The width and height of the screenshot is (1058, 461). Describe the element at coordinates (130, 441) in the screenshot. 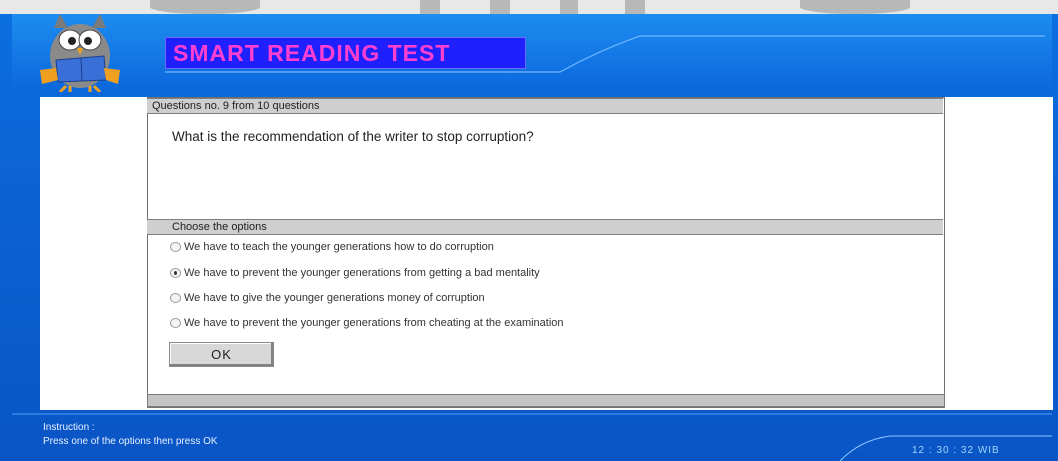

I see `instruction-text: Press one of the options then press OK` at that location.